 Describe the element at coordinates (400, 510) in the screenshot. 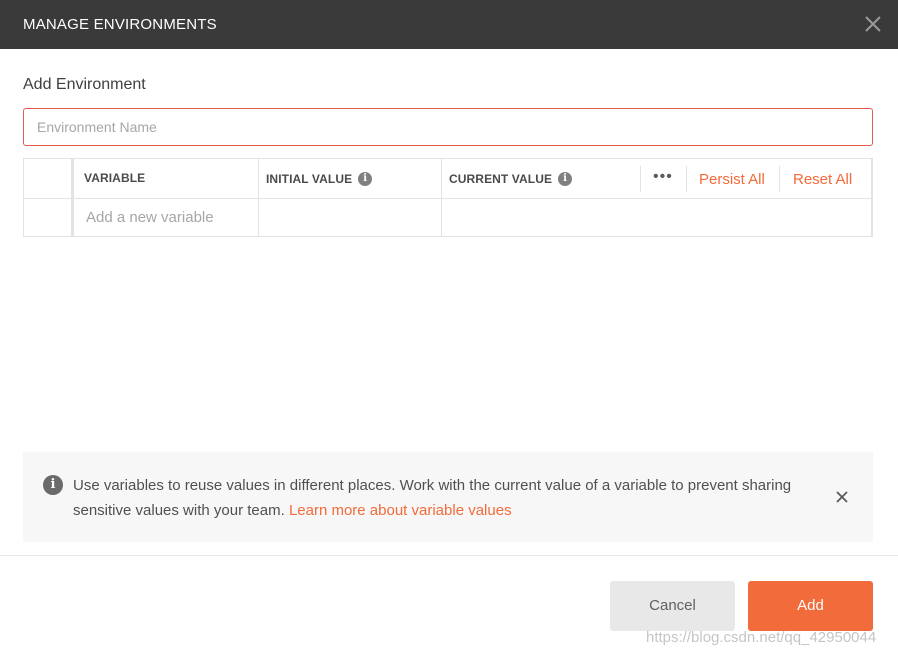

I see `learn-more-link: Learn more about variable values` at that location.